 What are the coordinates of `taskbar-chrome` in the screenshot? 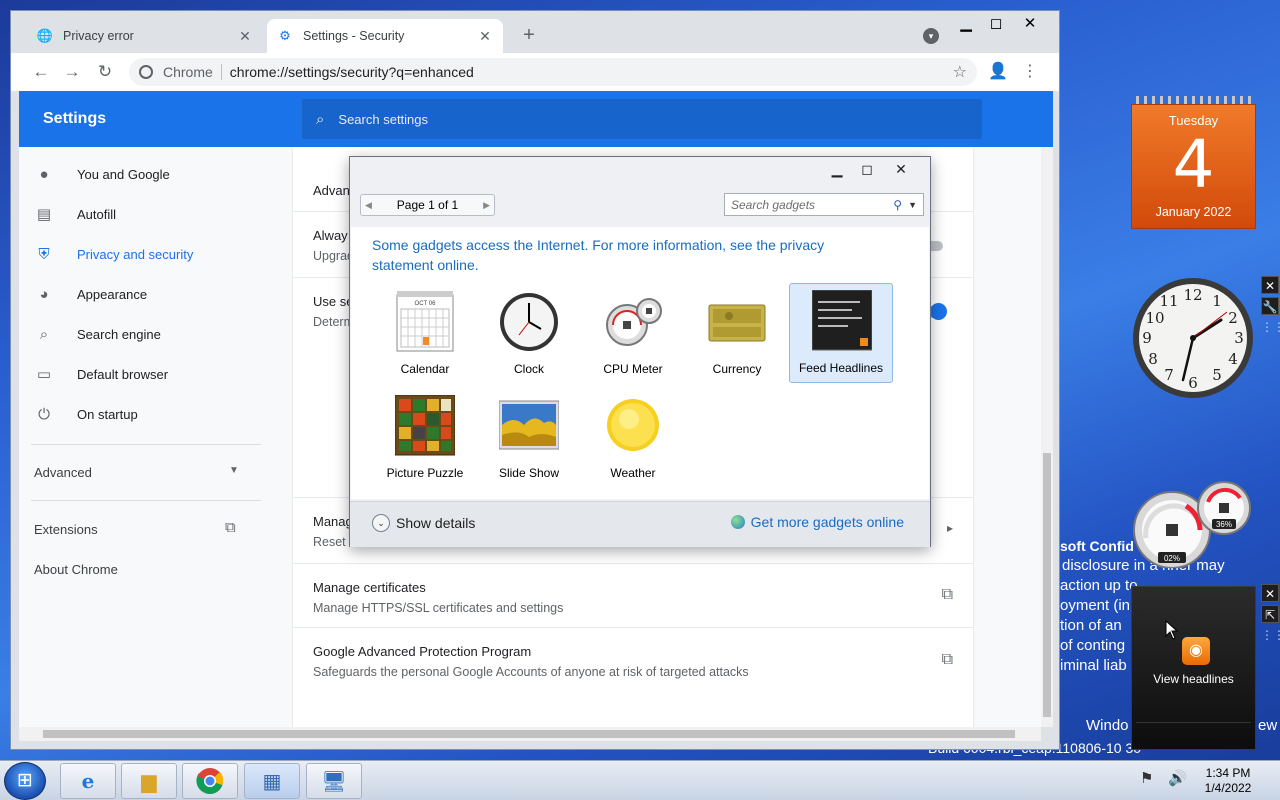 It's located at (210, 781).